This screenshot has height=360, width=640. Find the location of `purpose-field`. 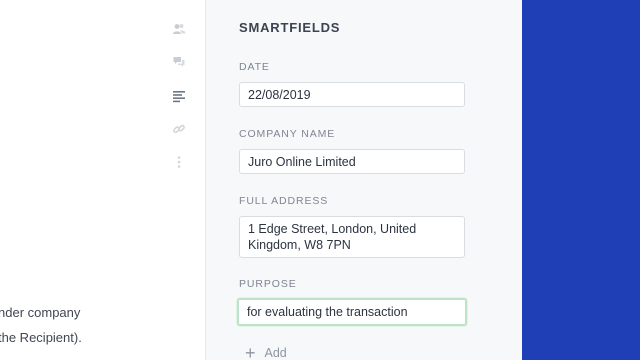

purpose-field is located at coordinates (352, 312).